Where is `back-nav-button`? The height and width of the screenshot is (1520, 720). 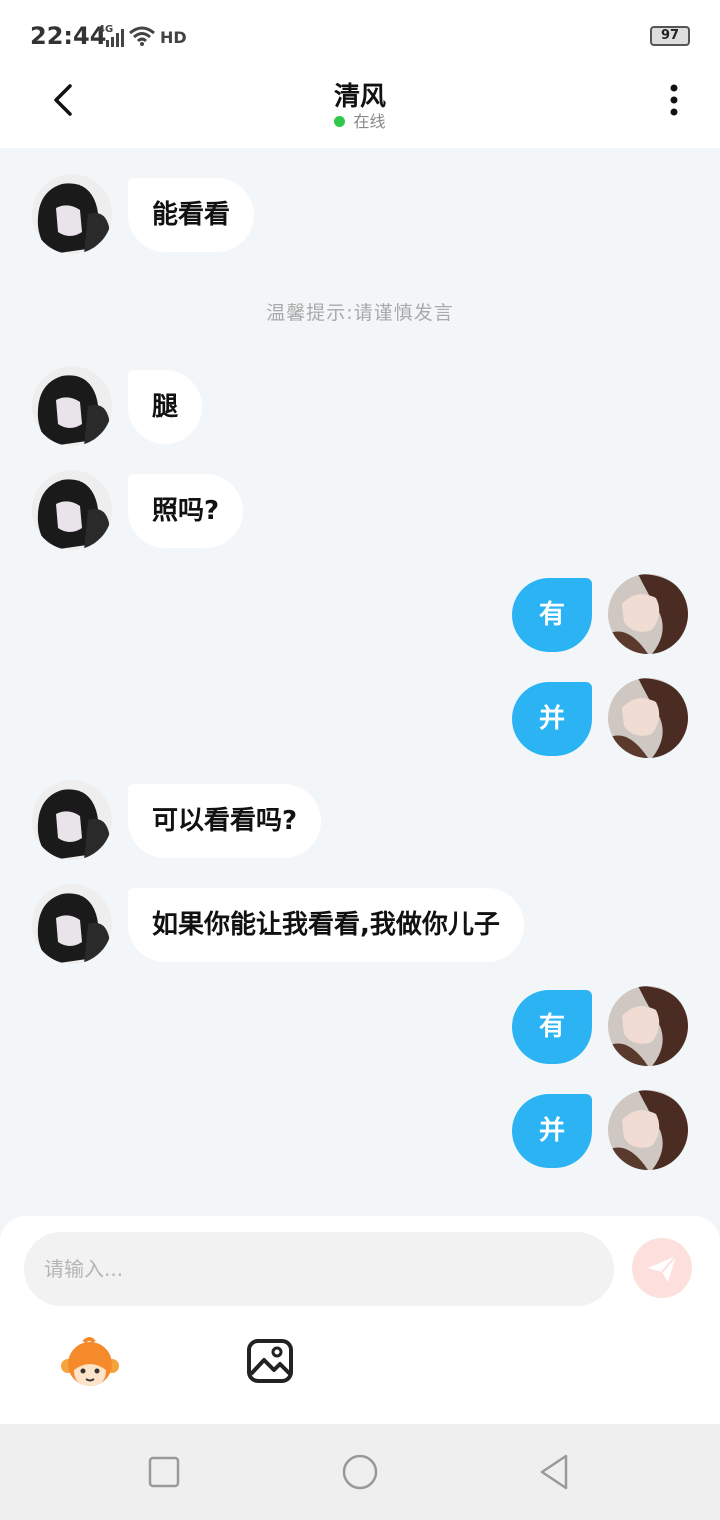
back-nav-button is located at coordinates (556, 1472).